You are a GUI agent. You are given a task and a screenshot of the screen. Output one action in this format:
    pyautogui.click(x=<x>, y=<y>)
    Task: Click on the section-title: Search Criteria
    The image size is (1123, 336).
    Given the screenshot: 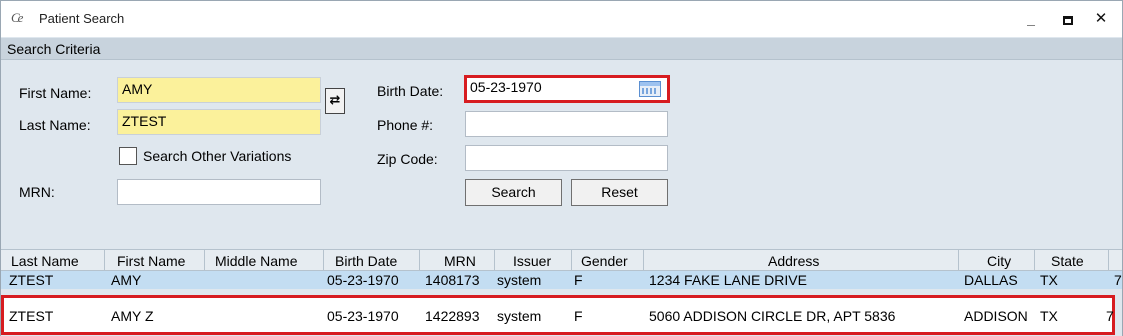 What is the action you would take?
    pyautogui.click(x=54, y=49)
    